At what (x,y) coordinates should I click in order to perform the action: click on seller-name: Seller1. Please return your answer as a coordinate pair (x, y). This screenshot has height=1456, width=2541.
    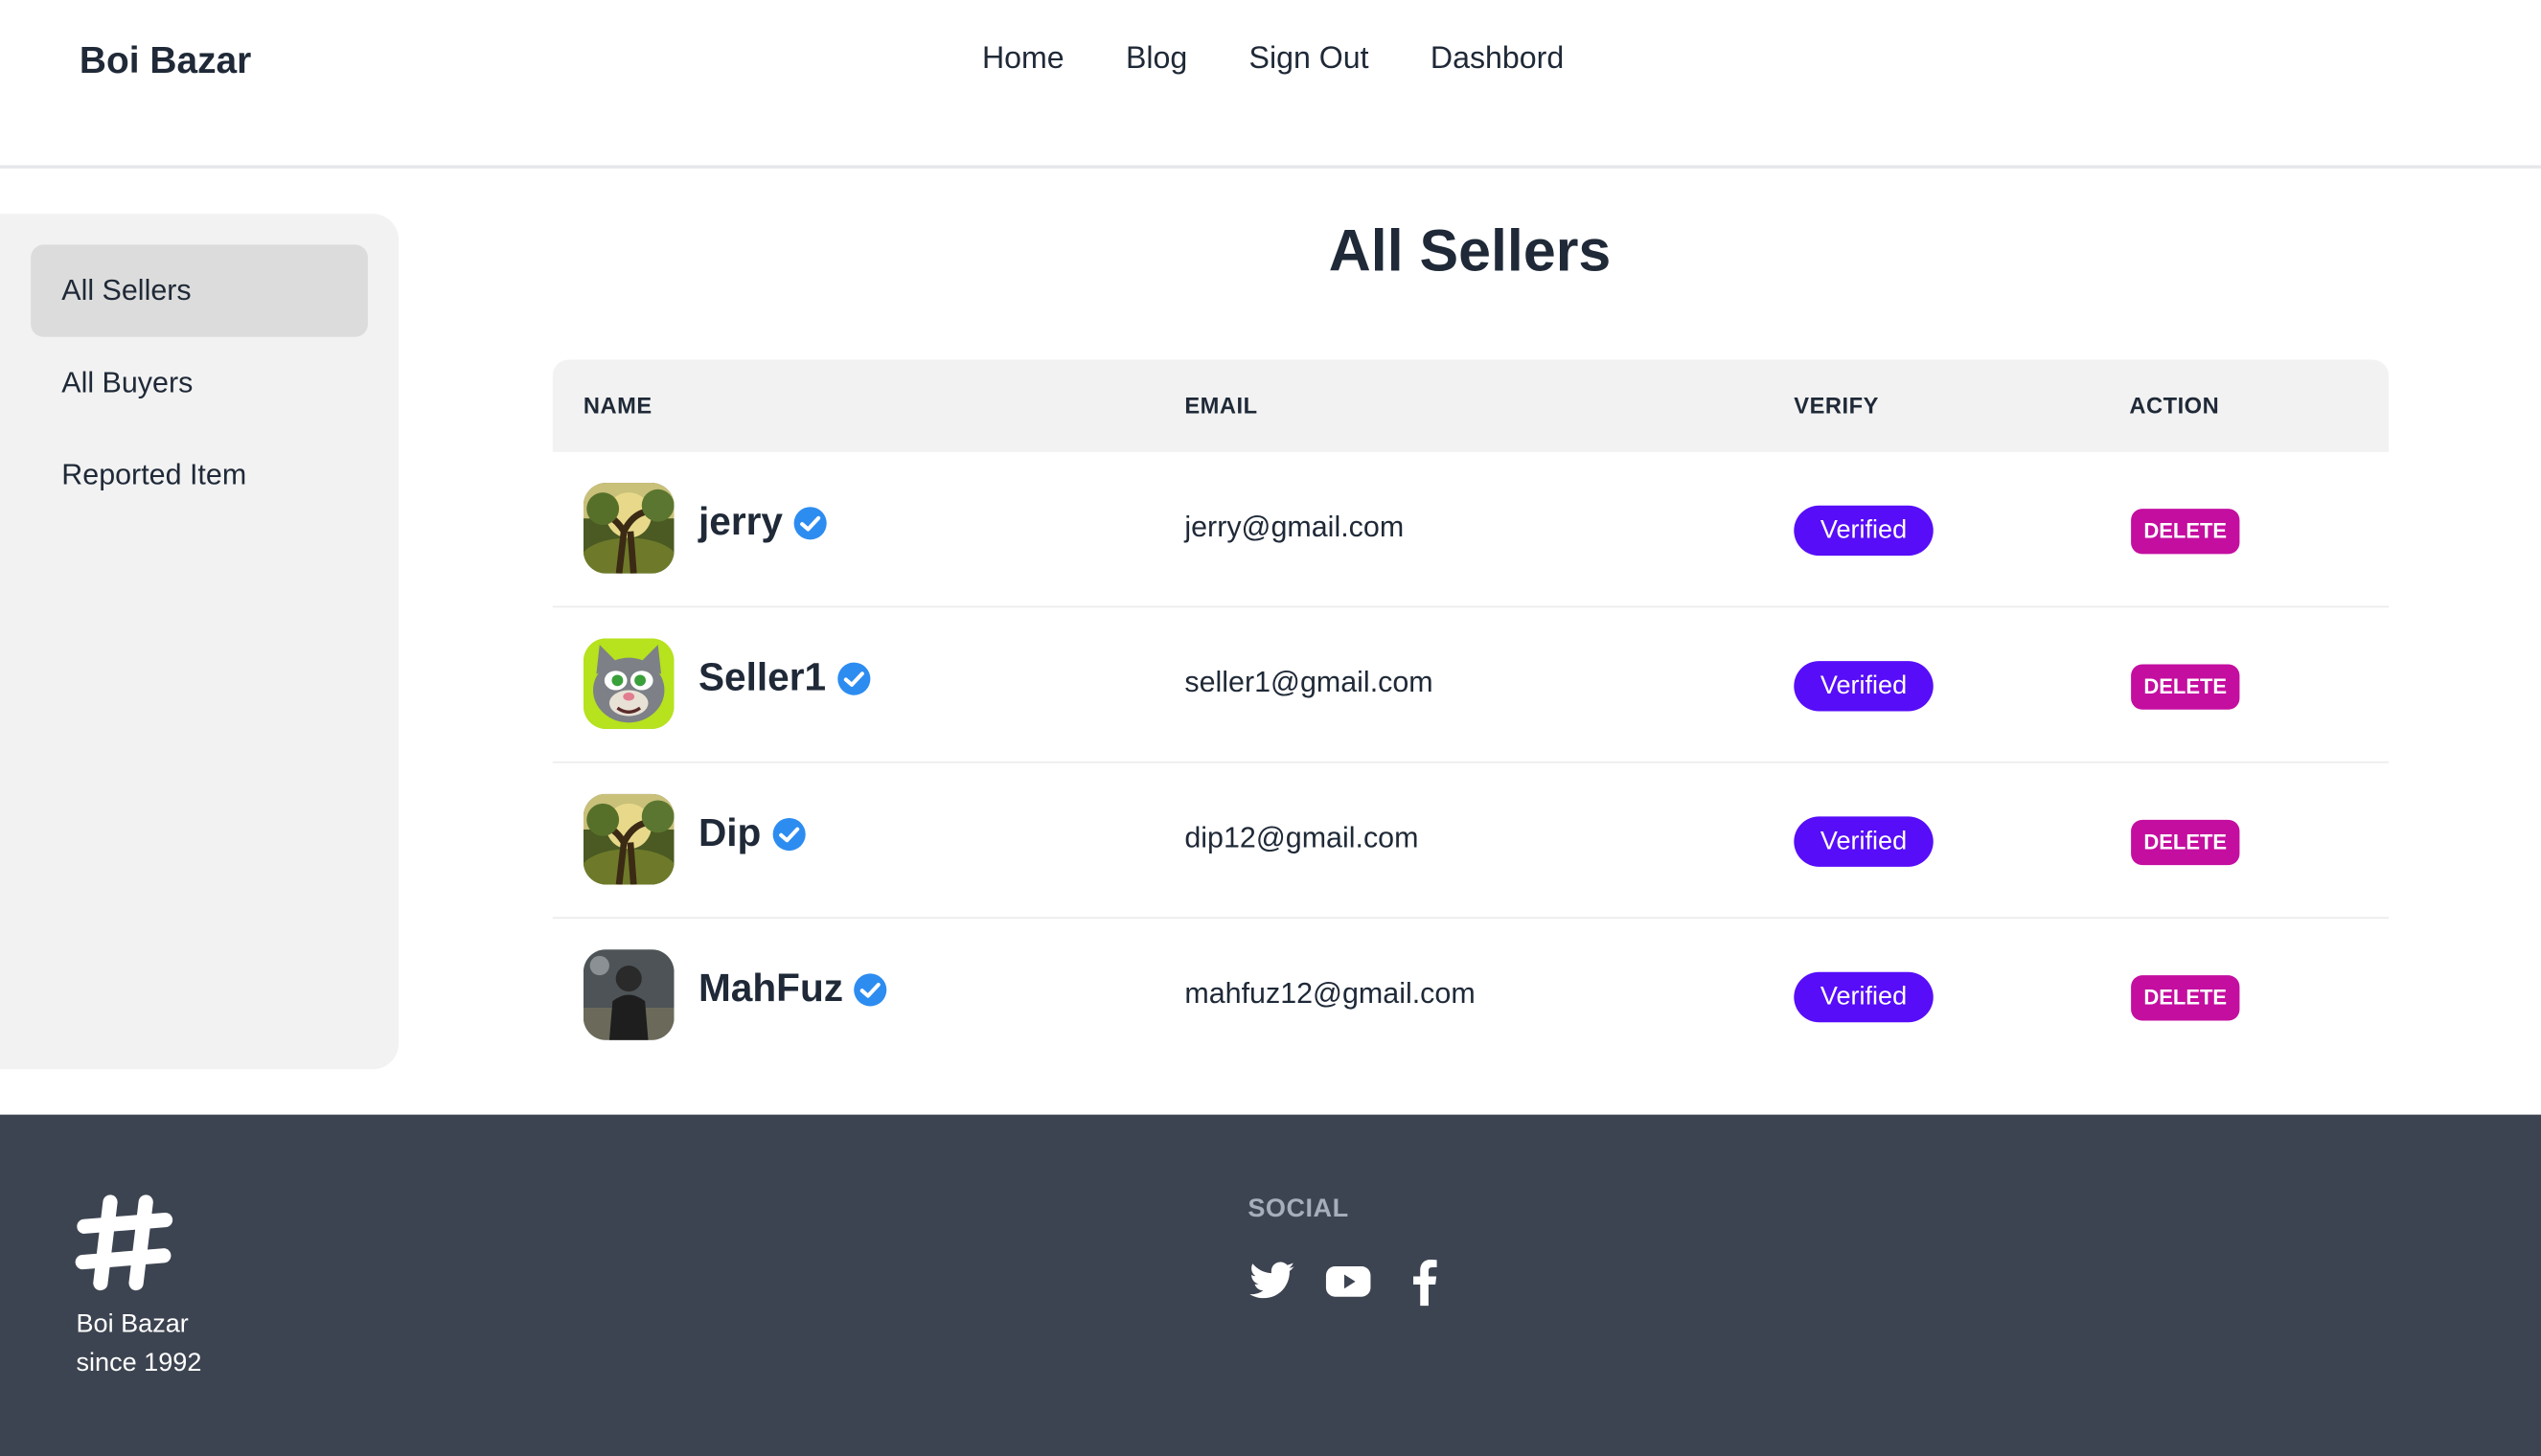
    Looking at the image, I should click on (762, 677).